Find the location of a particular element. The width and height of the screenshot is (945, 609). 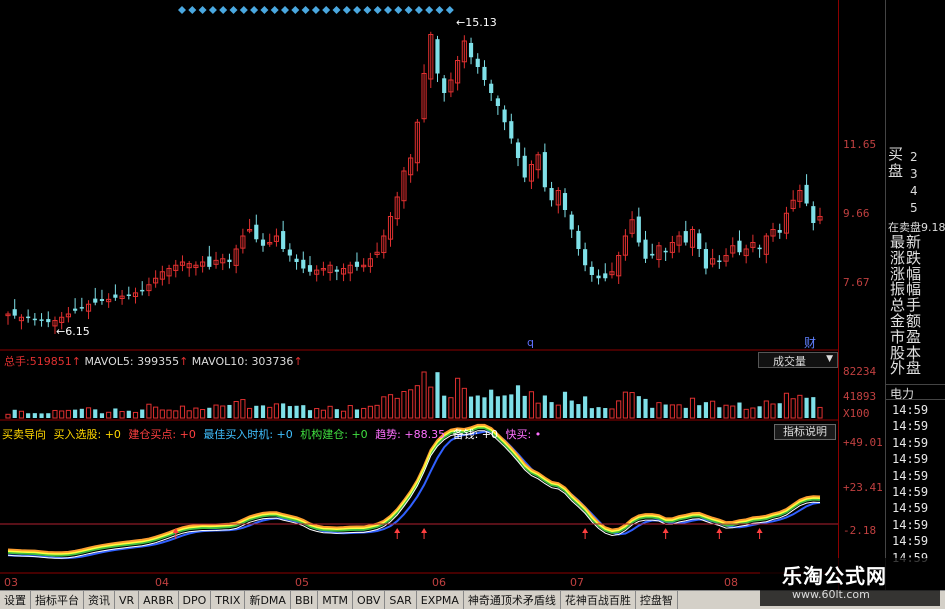

tab-dpo: DPO is located at coordinates (195, 600).